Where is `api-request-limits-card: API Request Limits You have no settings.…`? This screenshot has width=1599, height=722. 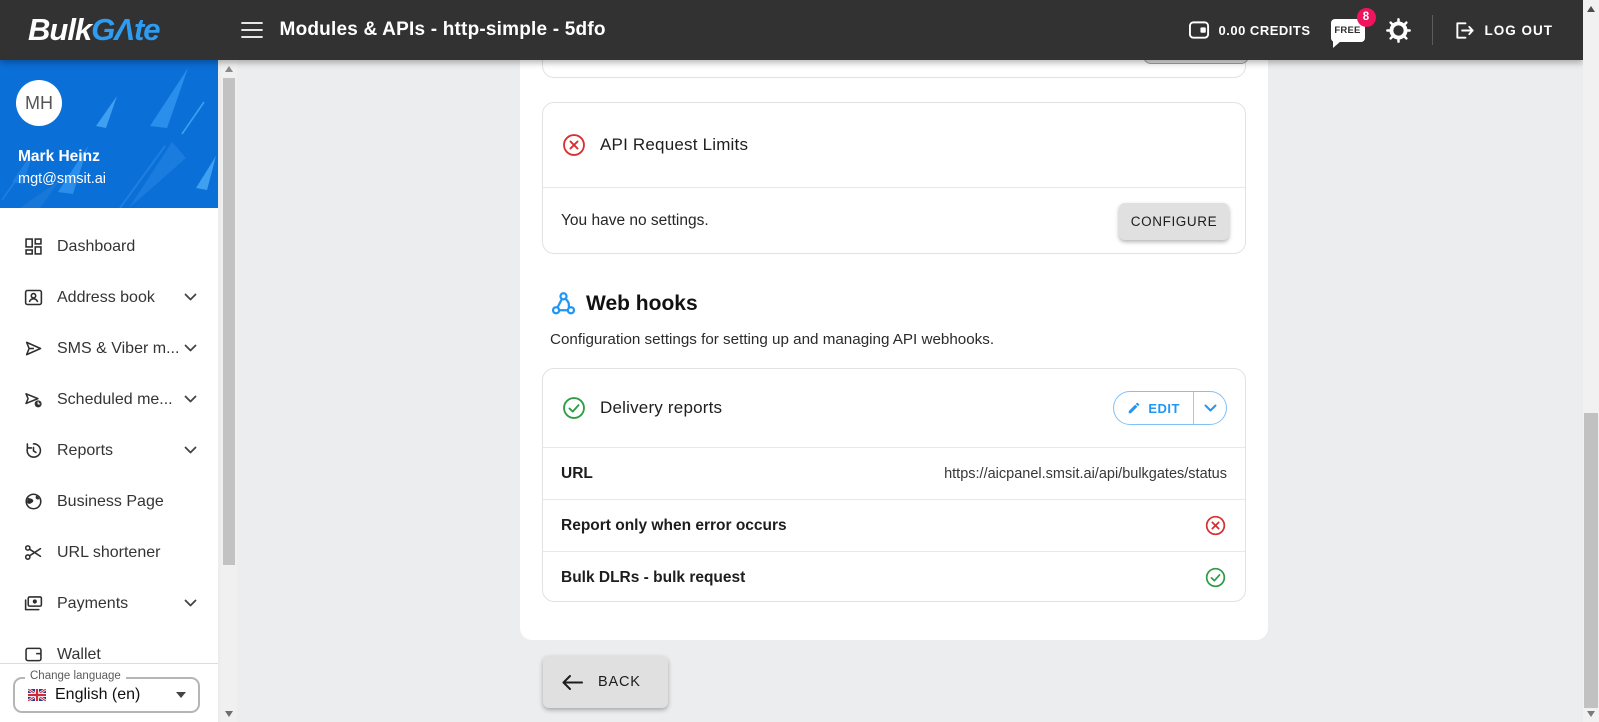 api-request-limits-card: API Request Limits You have no settings.… is located at coordinates (894, 178).